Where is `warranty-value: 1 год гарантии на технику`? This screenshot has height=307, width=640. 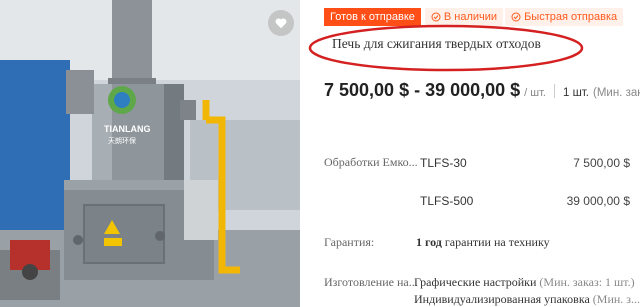
warranty-value: 1 год гарантии на технику is located at coordinates (483, 242).